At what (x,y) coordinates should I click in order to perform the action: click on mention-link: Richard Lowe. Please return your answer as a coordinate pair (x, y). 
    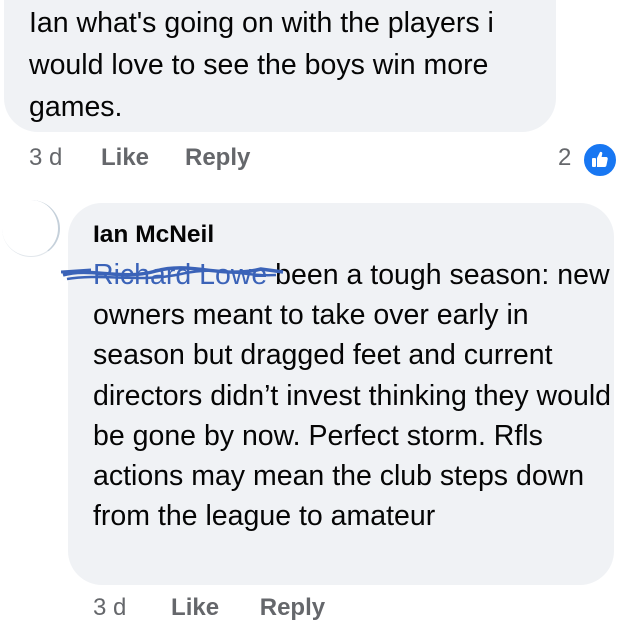
    Looking at the image, I should click on (172, 275).